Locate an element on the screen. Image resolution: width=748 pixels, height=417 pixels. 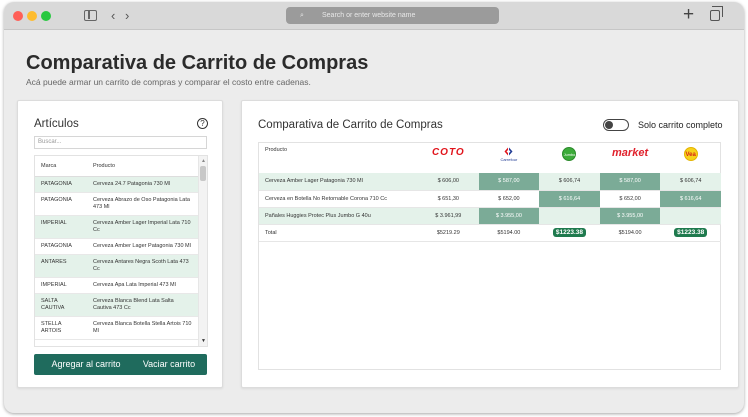
sidebar-toggle-icon is located at coordinates (90, 15).